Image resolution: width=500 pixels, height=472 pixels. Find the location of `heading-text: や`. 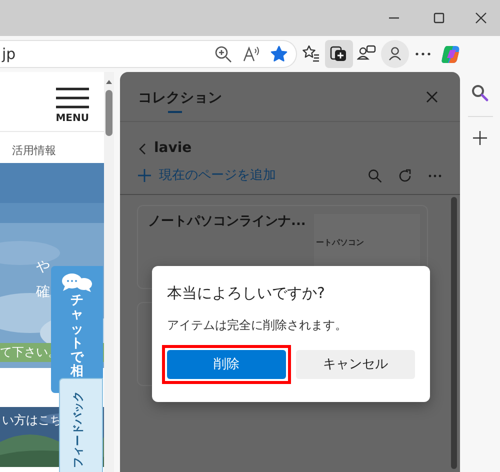

heading-text: や is located at coordinates (43, 268).